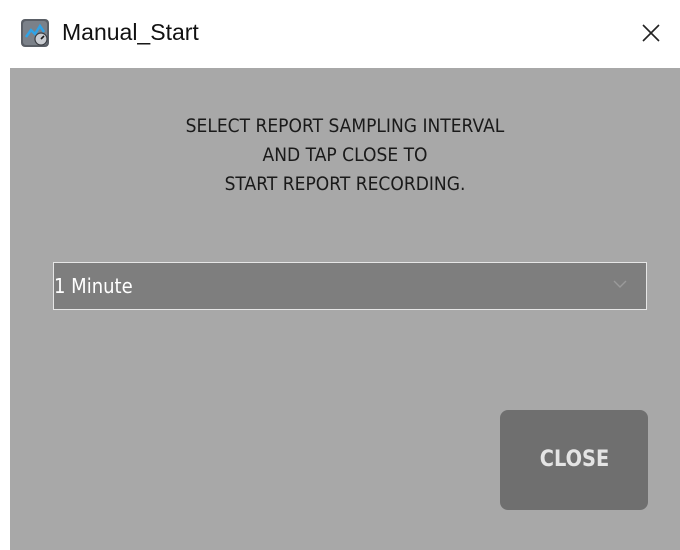 The image size is (680, 550). What do you see at coordinates (345, 184) in the screenshot?
I see `instruction-line-3: START REPORT RECORDING.` at bounding box center [345, 184].